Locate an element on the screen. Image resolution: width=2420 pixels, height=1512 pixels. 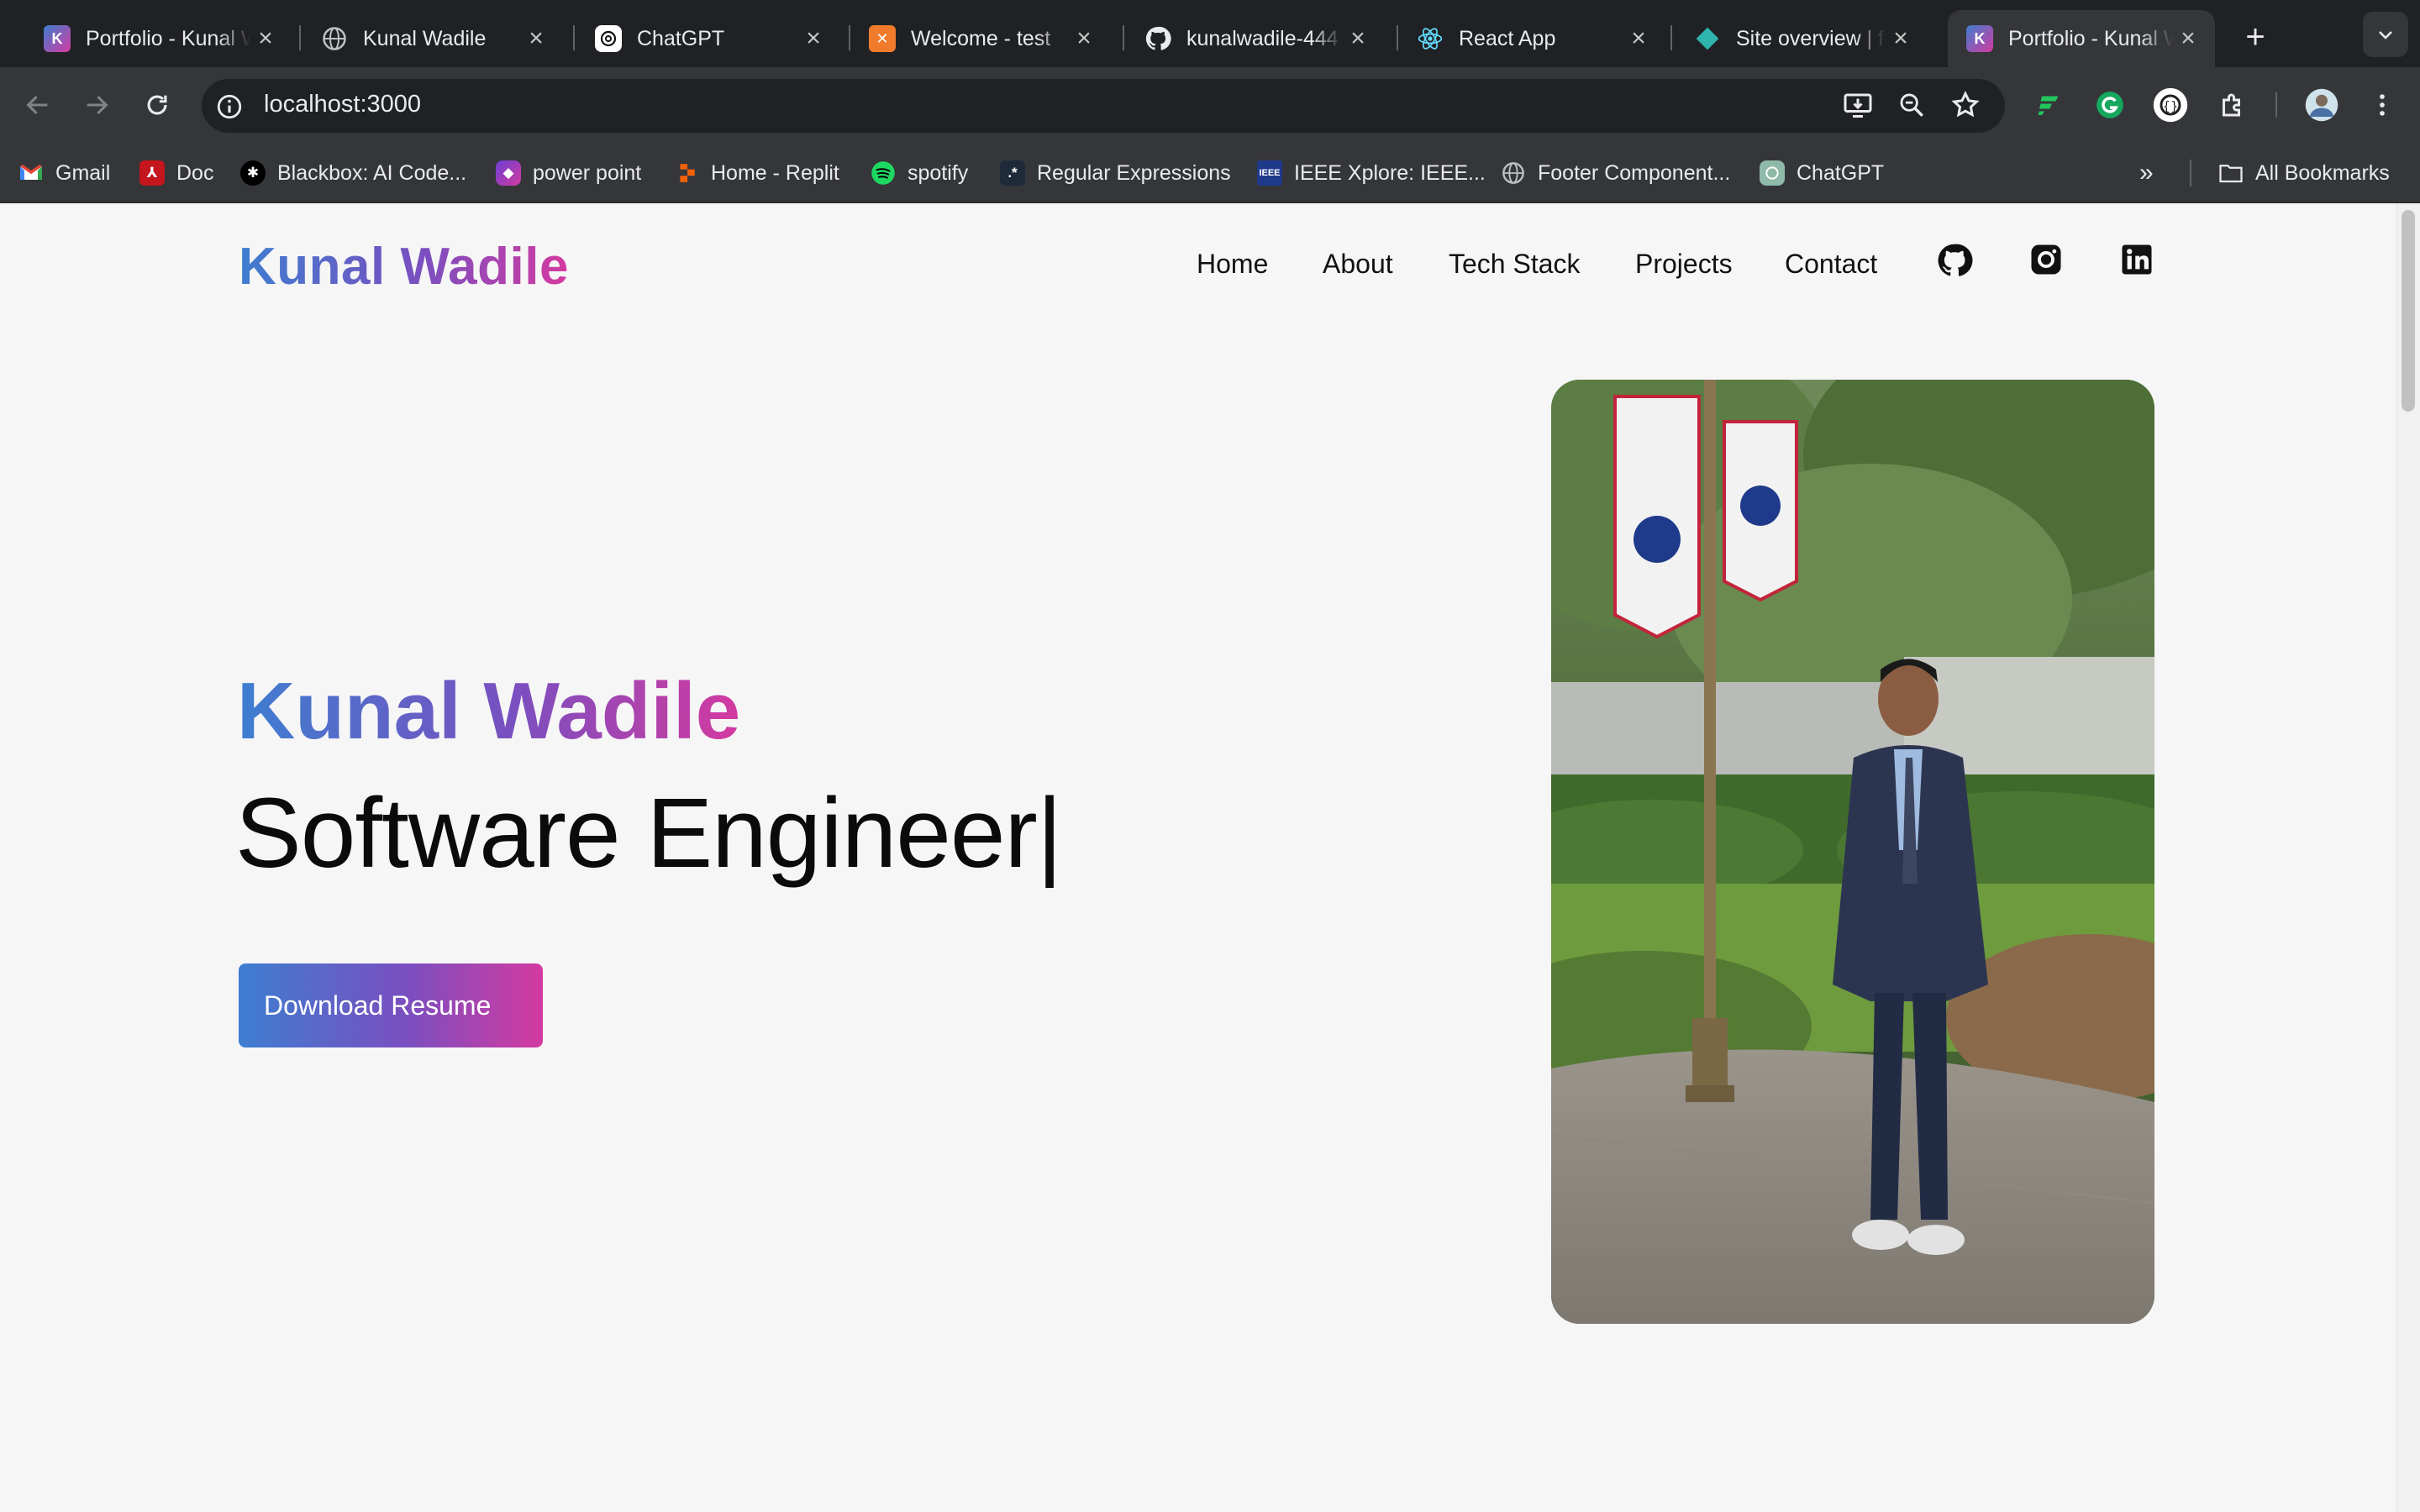
zoom-icon is located at coordinates (1912, 105).